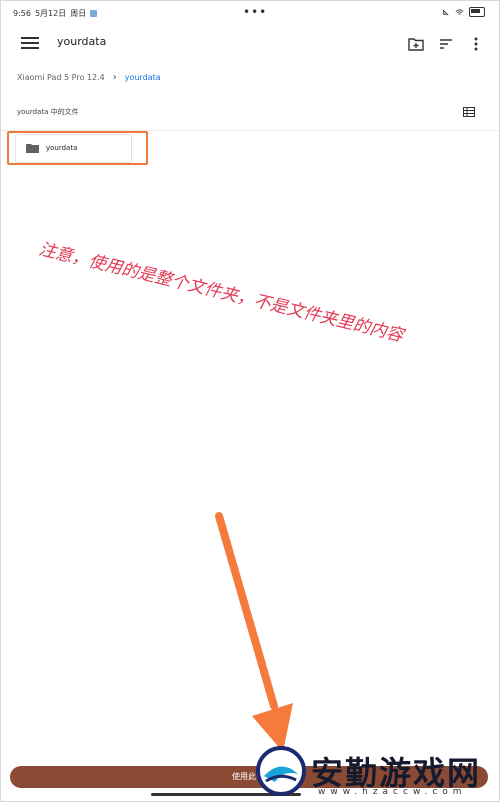 The width and height of the screenshot is (500, 802). Describe the element at coordinates (244, 776) in the screenshot. I see `use-folder-label: 使用此` at that location.